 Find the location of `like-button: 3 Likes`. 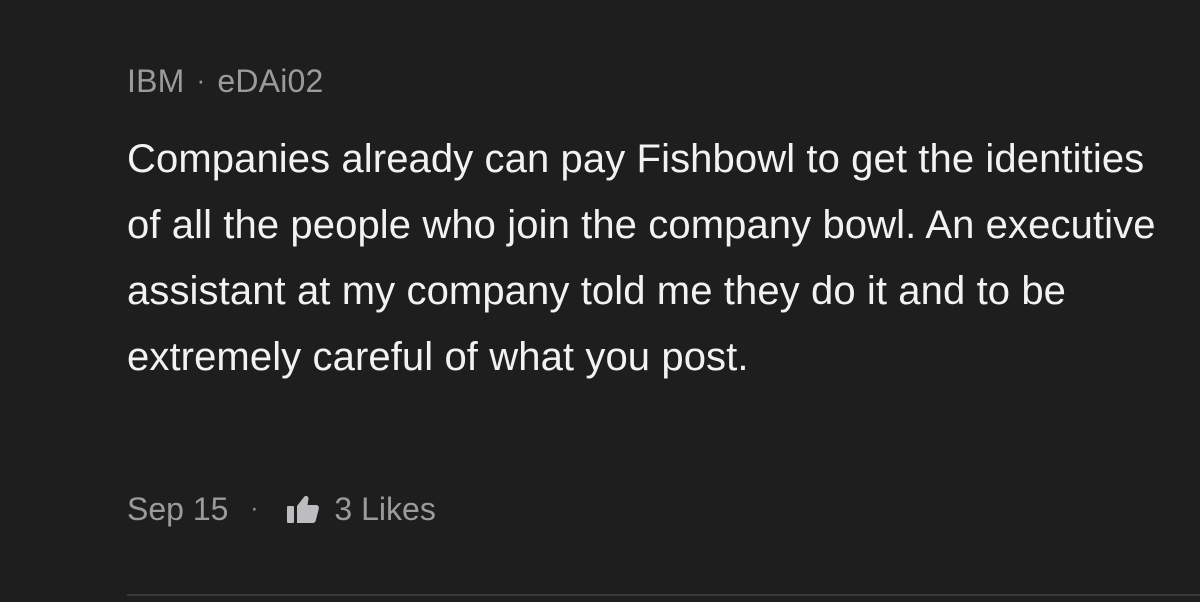

like-button: 3 Likes is located at coordinates (357, 509).